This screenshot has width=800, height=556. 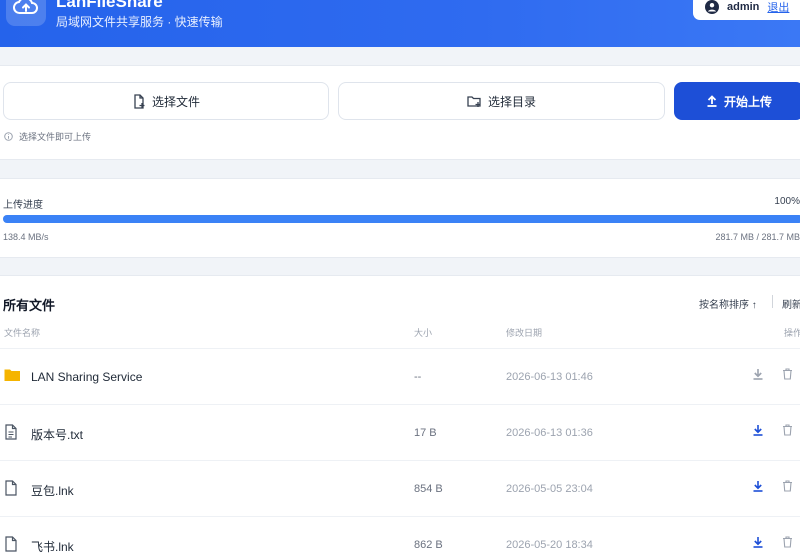 What do you see at coordinates (22, 333) in the screenshot?
I see `column-header-name: 文件名称` at bounding box center [22, 333].